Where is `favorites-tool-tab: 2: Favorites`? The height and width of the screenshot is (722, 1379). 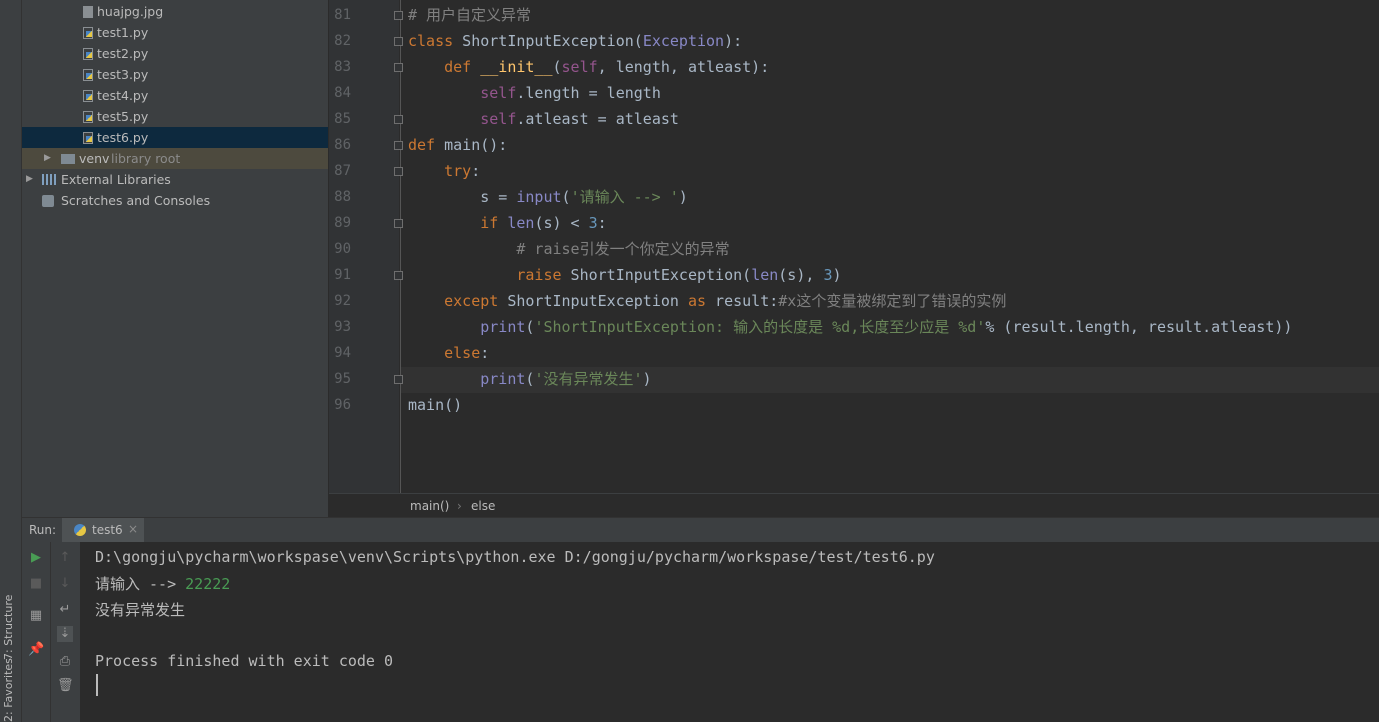
favorites-tool-tab: 2: Favorites is located at coordinates (8, 690).